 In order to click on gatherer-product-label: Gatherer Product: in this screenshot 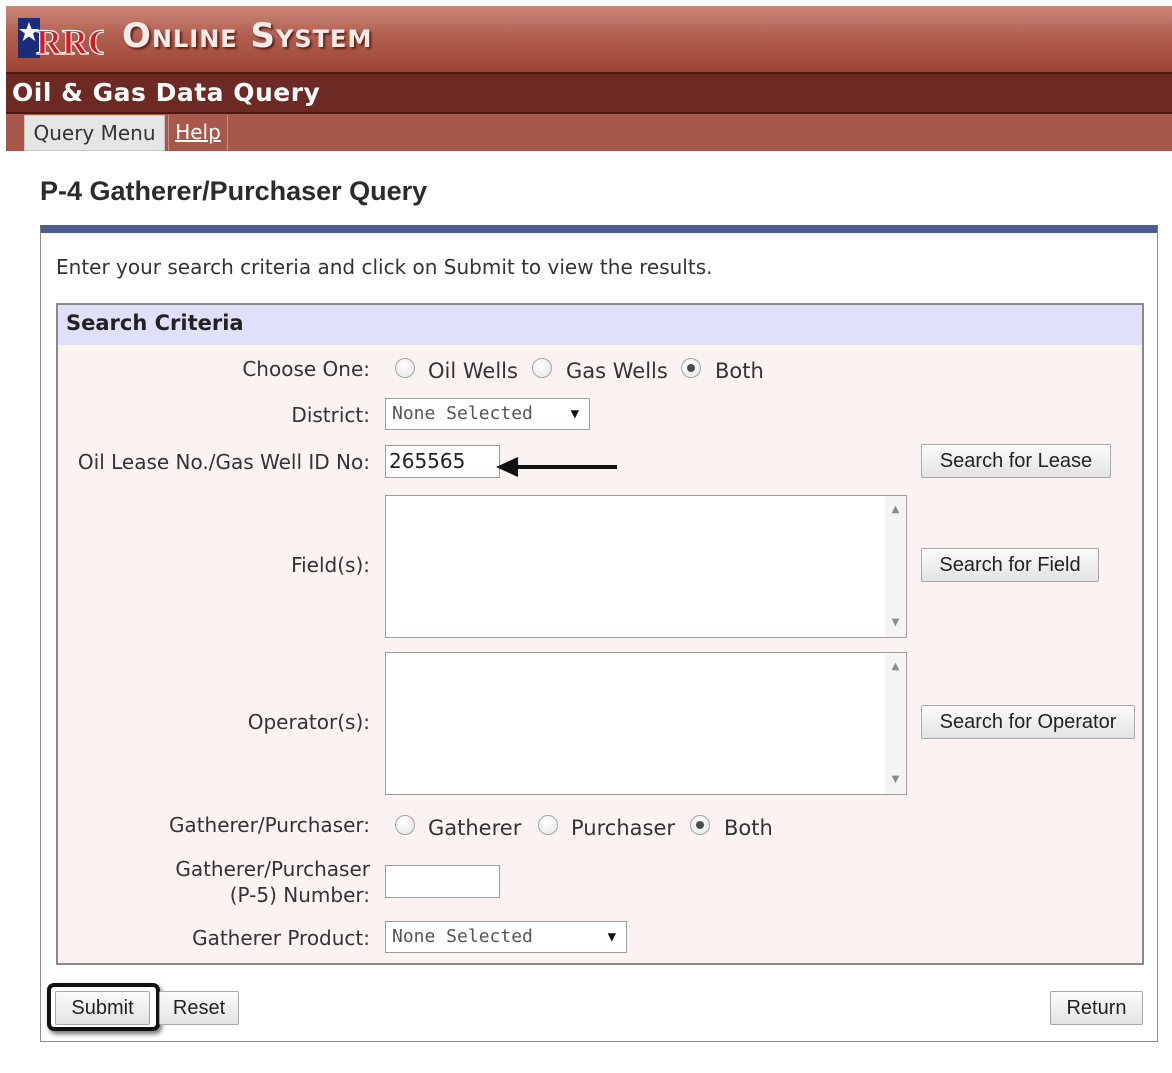, I will do `click(281, 938)`.